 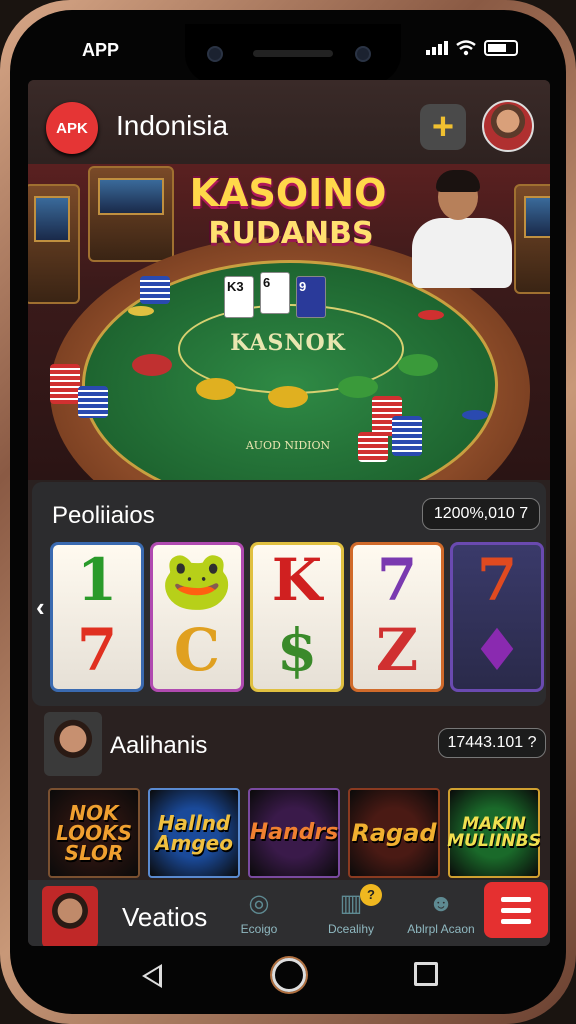 I want to click on apk-badge: APK, so click(x=72, y=128).